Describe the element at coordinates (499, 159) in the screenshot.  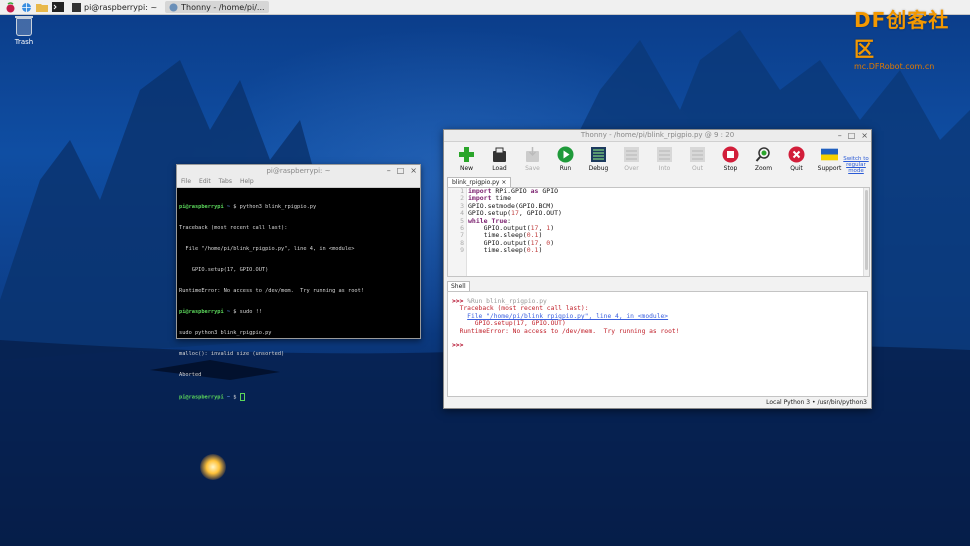
I see `load-button: Load` at that location.